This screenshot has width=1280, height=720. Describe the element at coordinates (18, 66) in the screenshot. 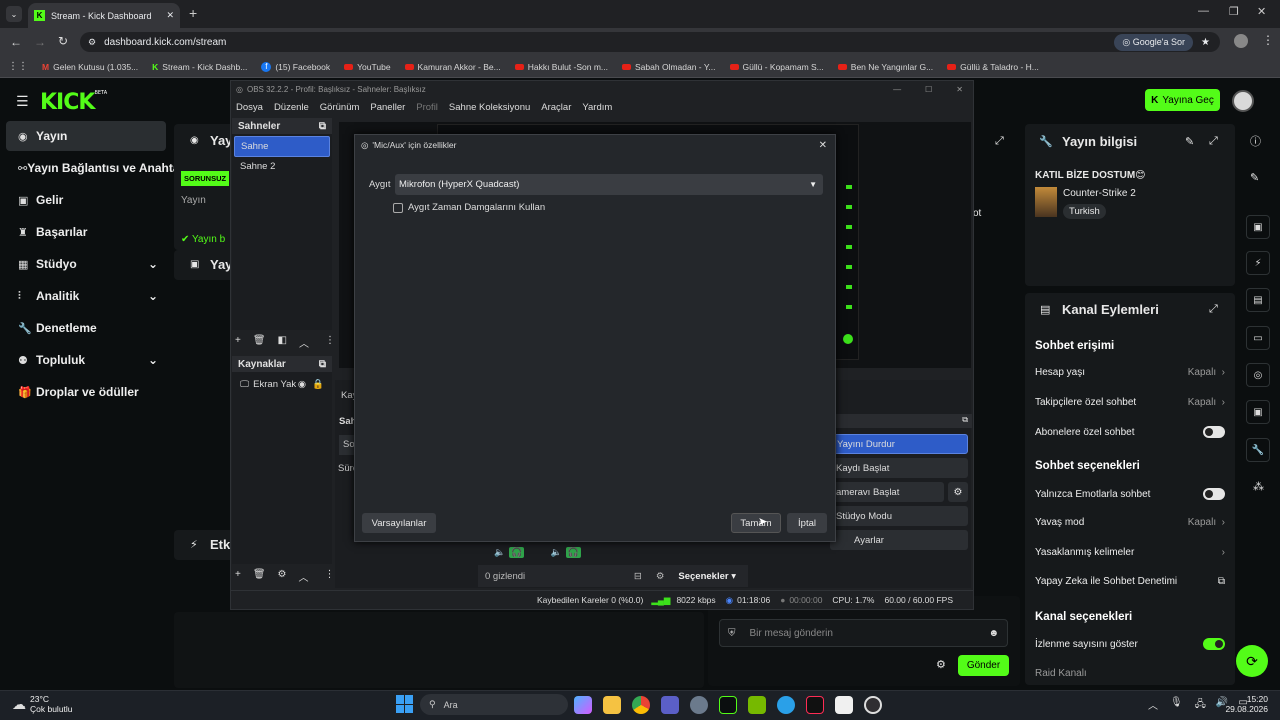

I see `apps-icon: ⋮⋮` at that location.